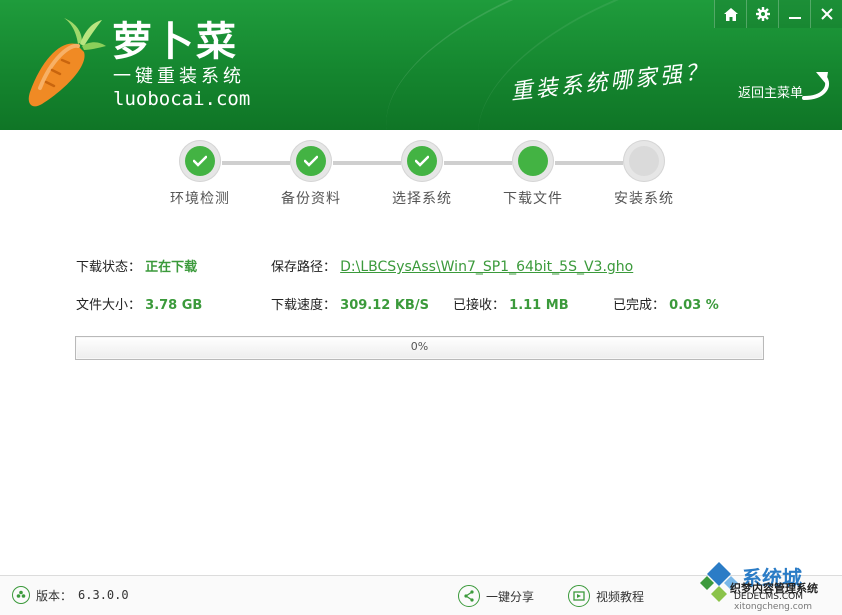  Describe the element at coordinates (794, 14) in the screenshot. I see `minimize-button` at that location.